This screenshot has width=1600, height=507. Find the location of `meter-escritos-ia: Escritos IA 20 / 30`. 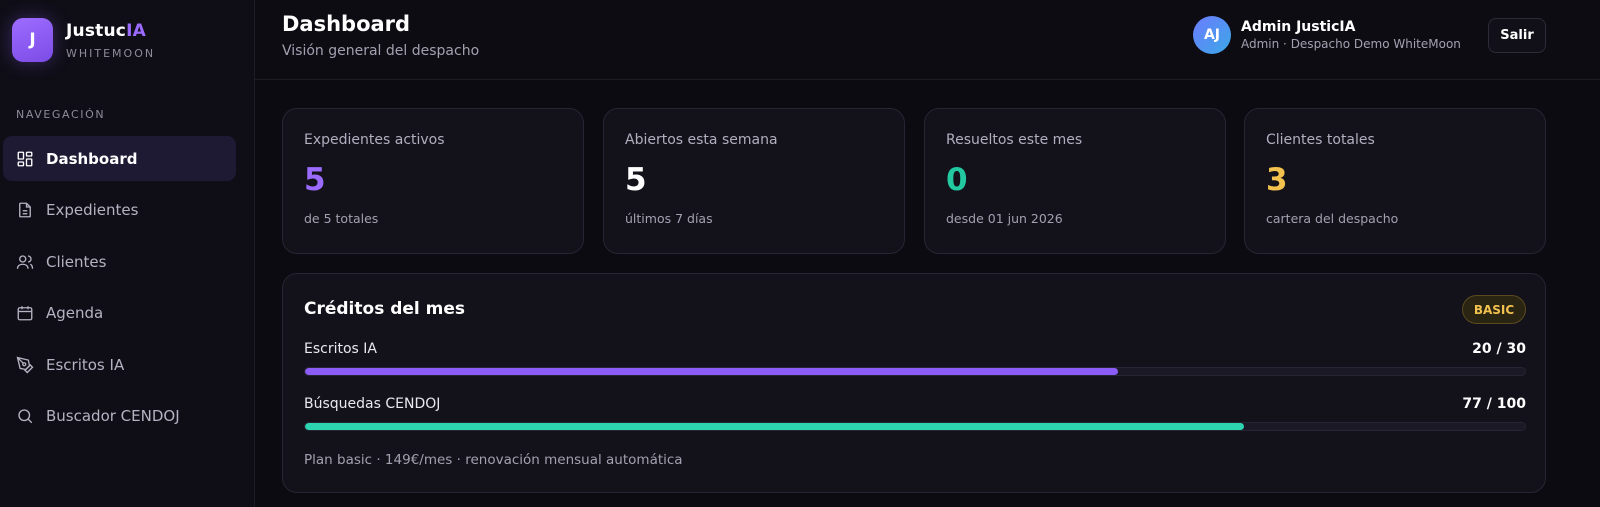

meter-escritos-ia: Escritos IA 20 / 30 is located at coordinates (915, 358).